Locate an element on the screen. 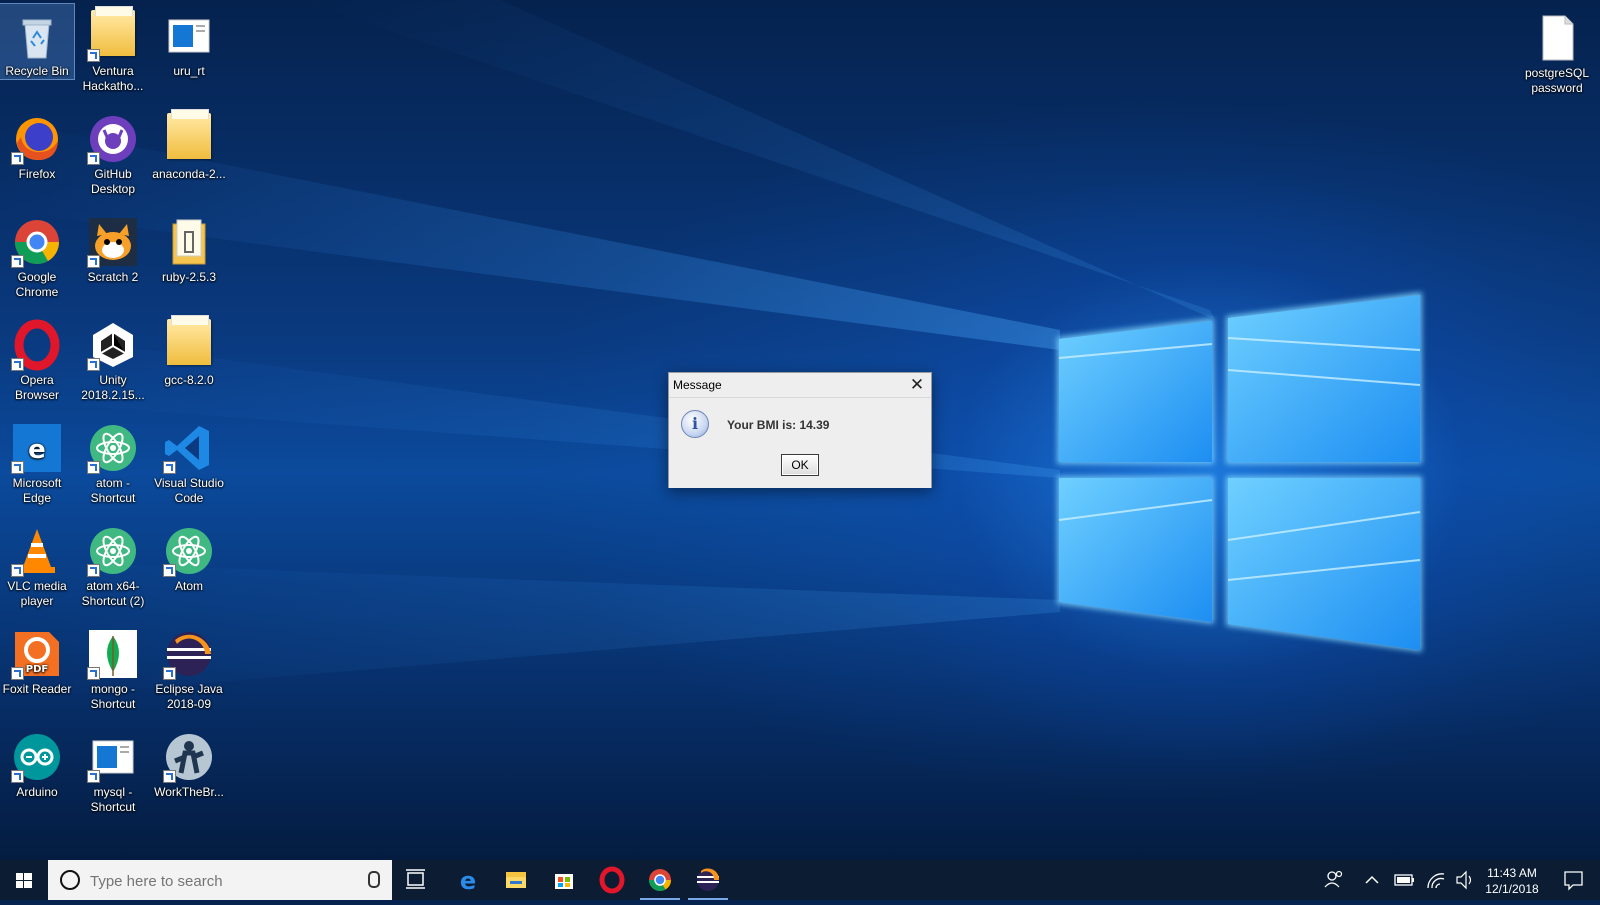 The width and height of the screenshot is (1600, 905). desktop-icon: Atom is located at coordinates (189, 556).